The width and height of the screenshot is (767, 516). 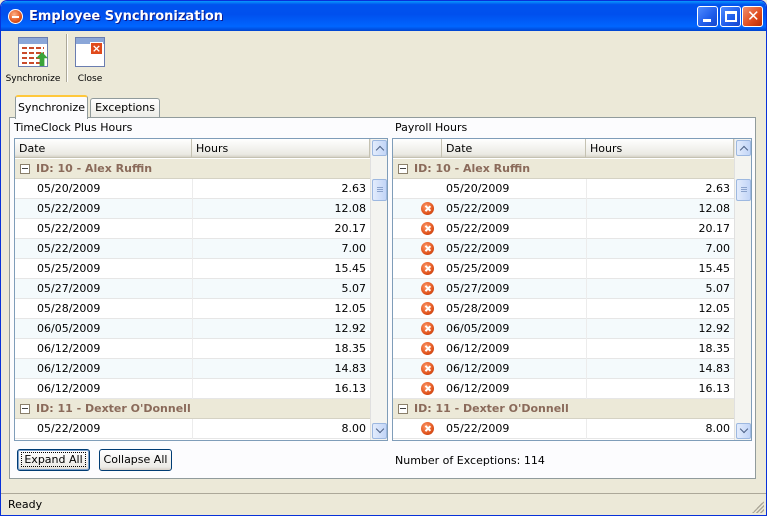 What do you see at coordinates (478, 328) in the screenshot?
I see `date-cell: 06/05/2009` at bounding box center [478, 328].